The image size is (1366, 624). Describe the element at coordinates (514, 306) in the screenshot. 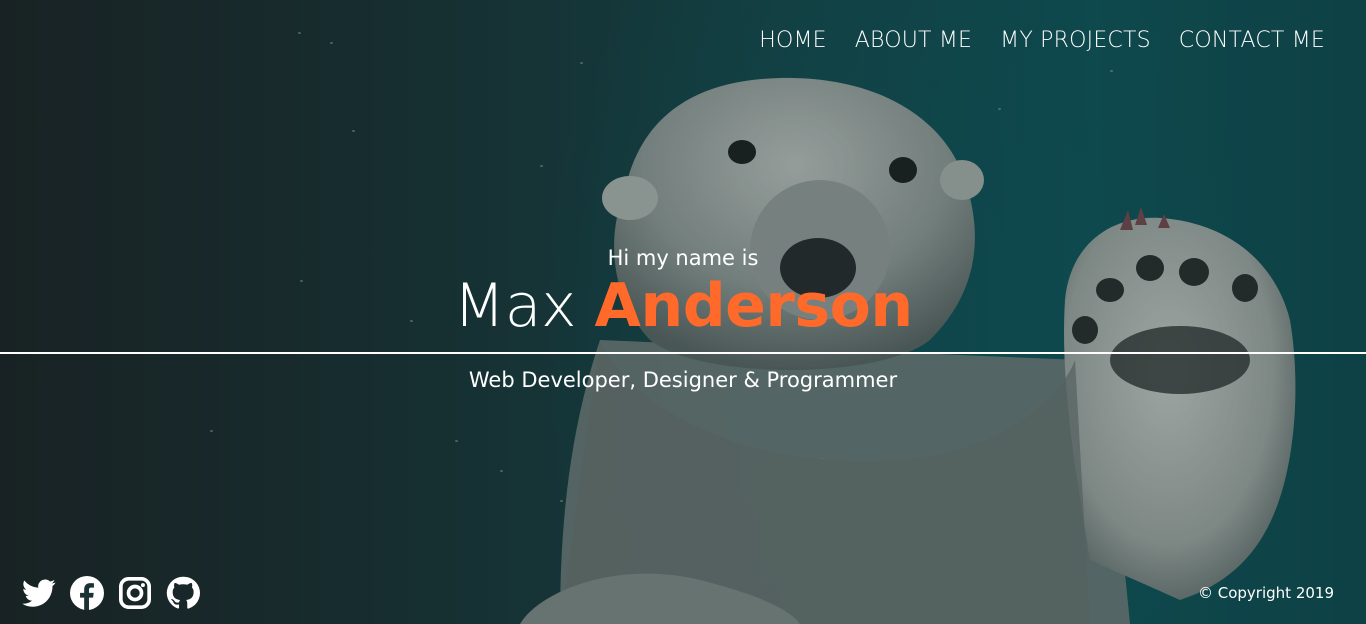

I see `first-name: Max` at that location.